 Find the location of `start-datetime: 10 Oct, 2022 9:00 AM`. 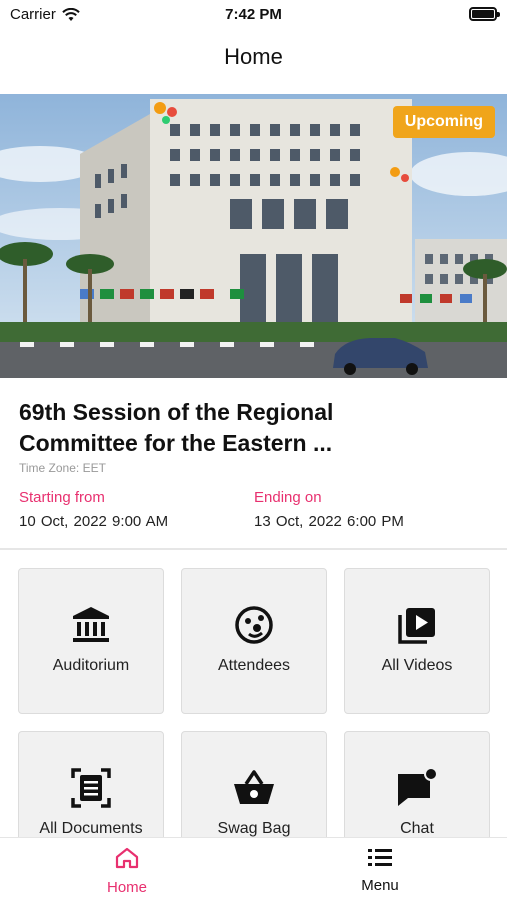

start-datetime: 10 Oct, 2022 9:00 AM is located at coordinates (94, 521).